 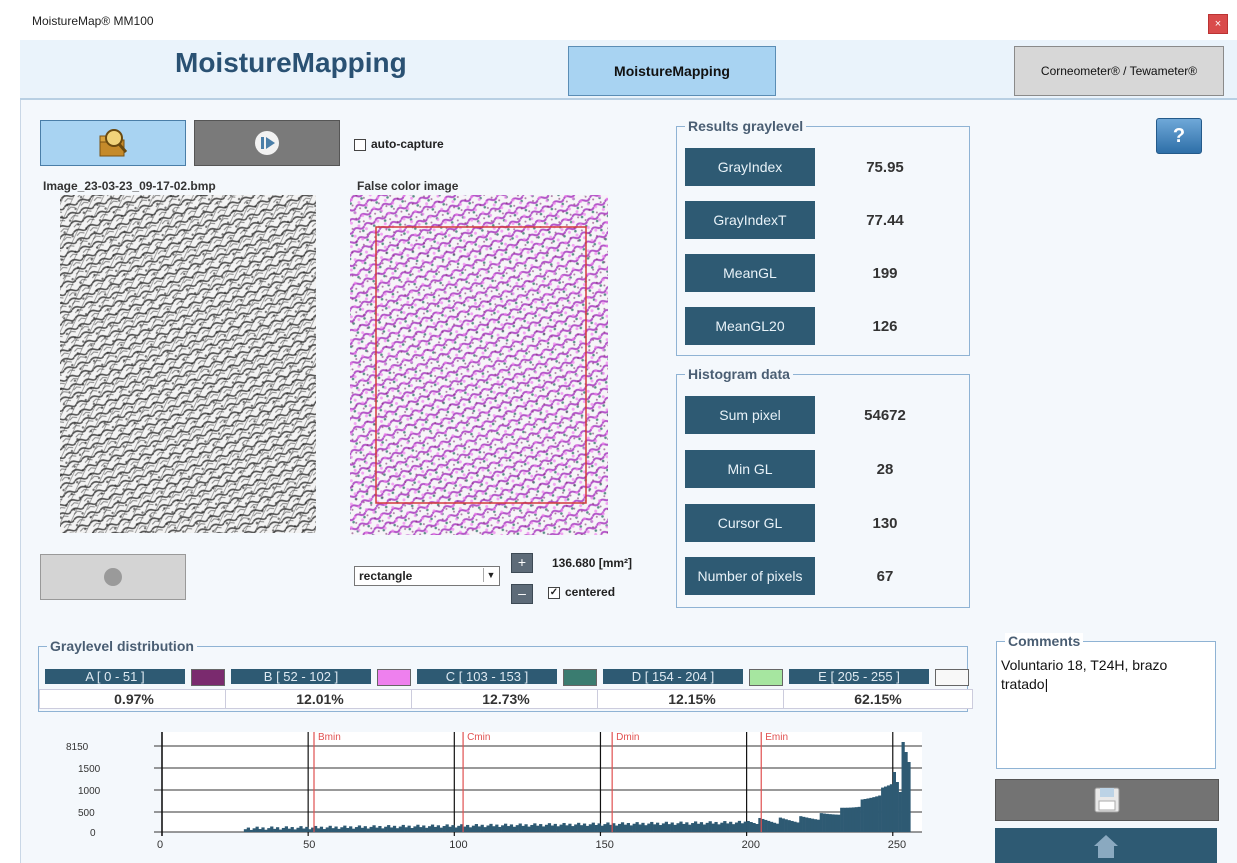 I want to click on chevron-down-icon: ▼, so click(x=490, y=575).